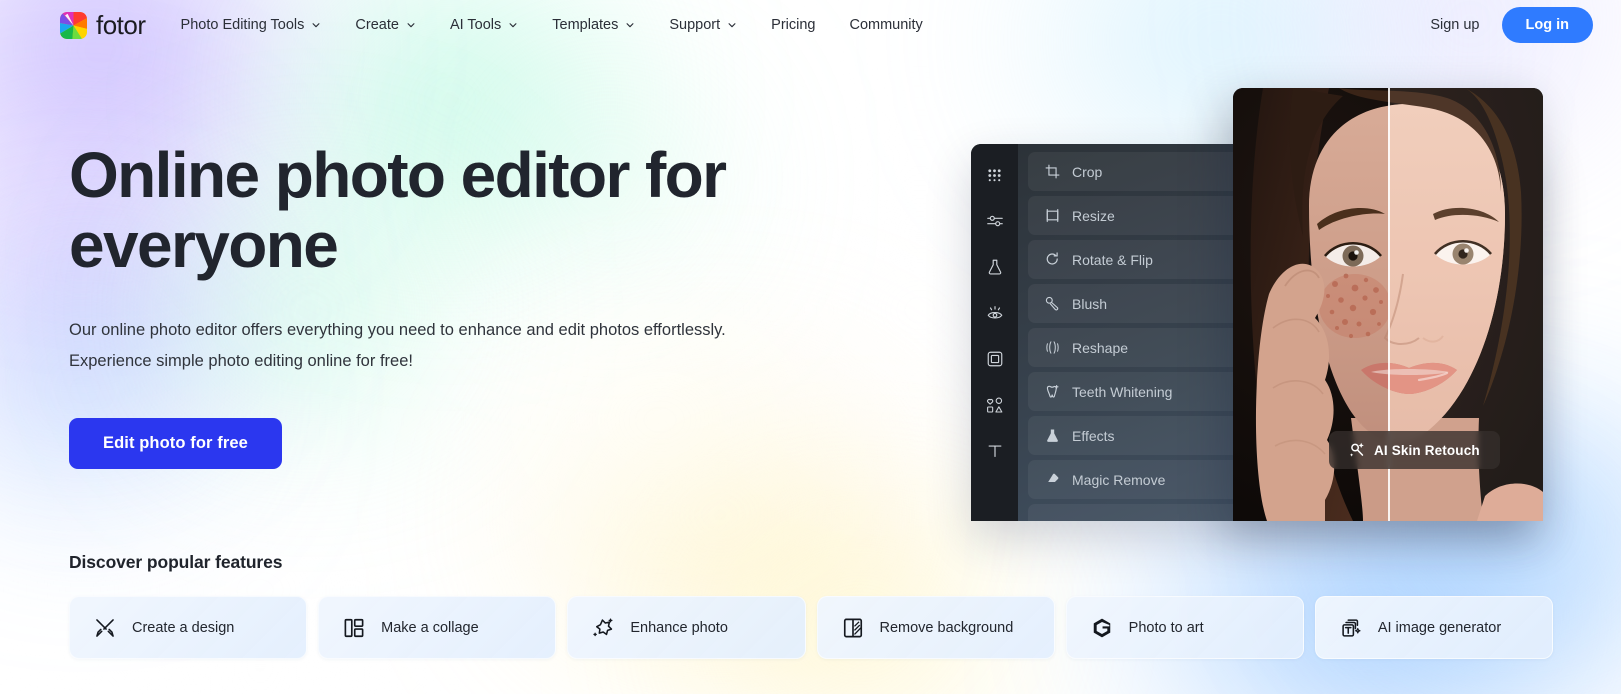  What do you see at coordinates (175, 444) in the screenshot?
I see `edit-photo-for-free-button: Edit photo for free` at bounding box center [175, 444].